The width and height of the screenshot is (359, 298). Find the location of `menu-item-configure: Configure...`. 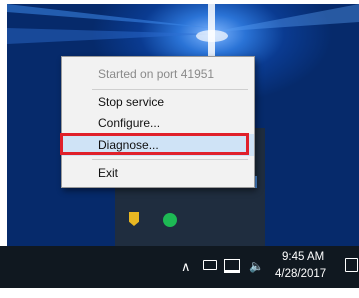

menu-item-configure: Configure... is located at coordinates (158, 123).